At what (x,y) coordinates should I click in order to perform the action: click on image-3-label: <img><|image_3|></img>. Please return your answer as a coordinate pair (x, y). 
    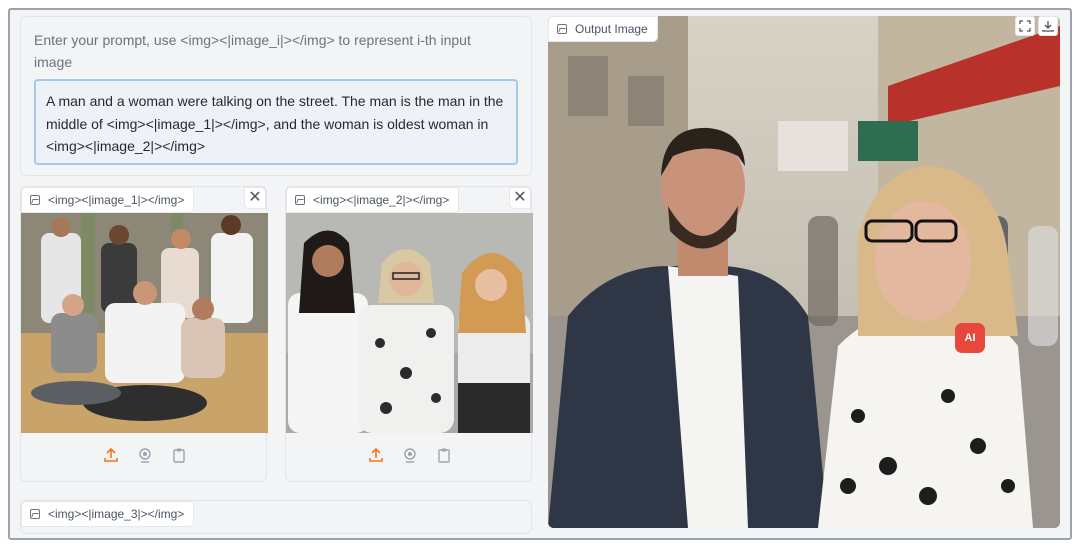
    Looking at the image, I should click on (116, 514).